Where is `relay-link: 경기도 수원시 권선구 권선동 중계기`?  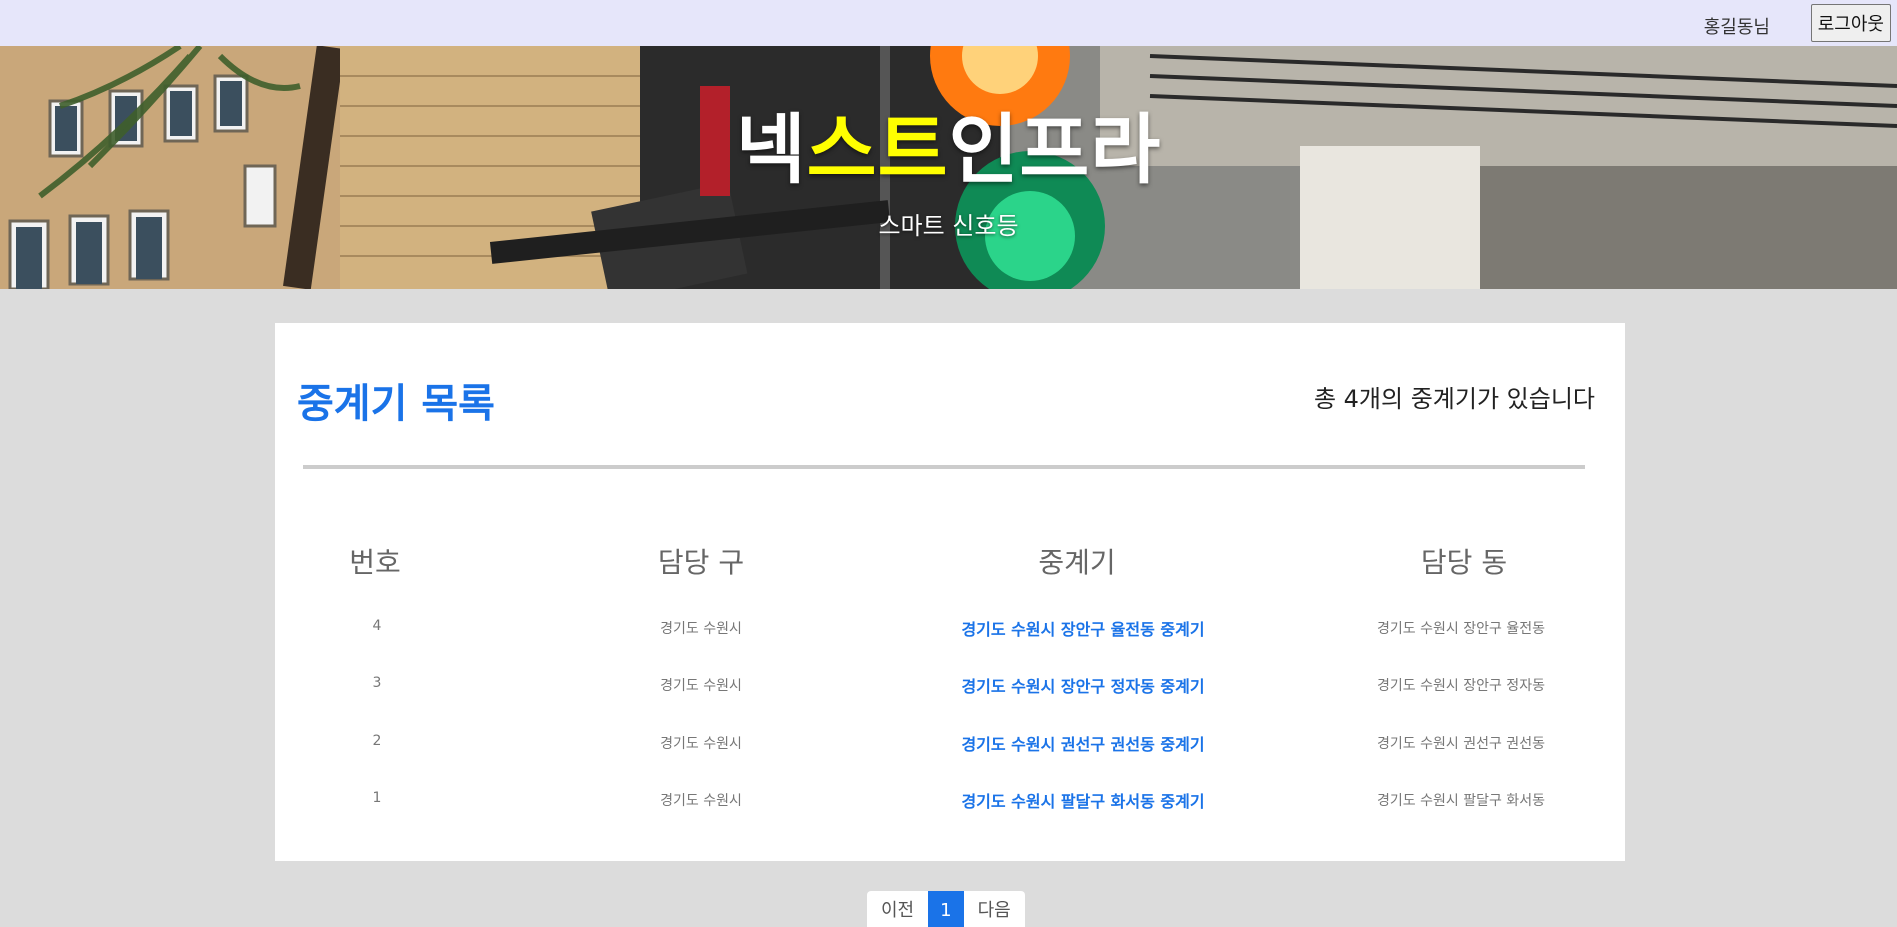
relay-link: 경기도 수원시 권선구 권선동 중계기 is located at coordinates (1082, 743).